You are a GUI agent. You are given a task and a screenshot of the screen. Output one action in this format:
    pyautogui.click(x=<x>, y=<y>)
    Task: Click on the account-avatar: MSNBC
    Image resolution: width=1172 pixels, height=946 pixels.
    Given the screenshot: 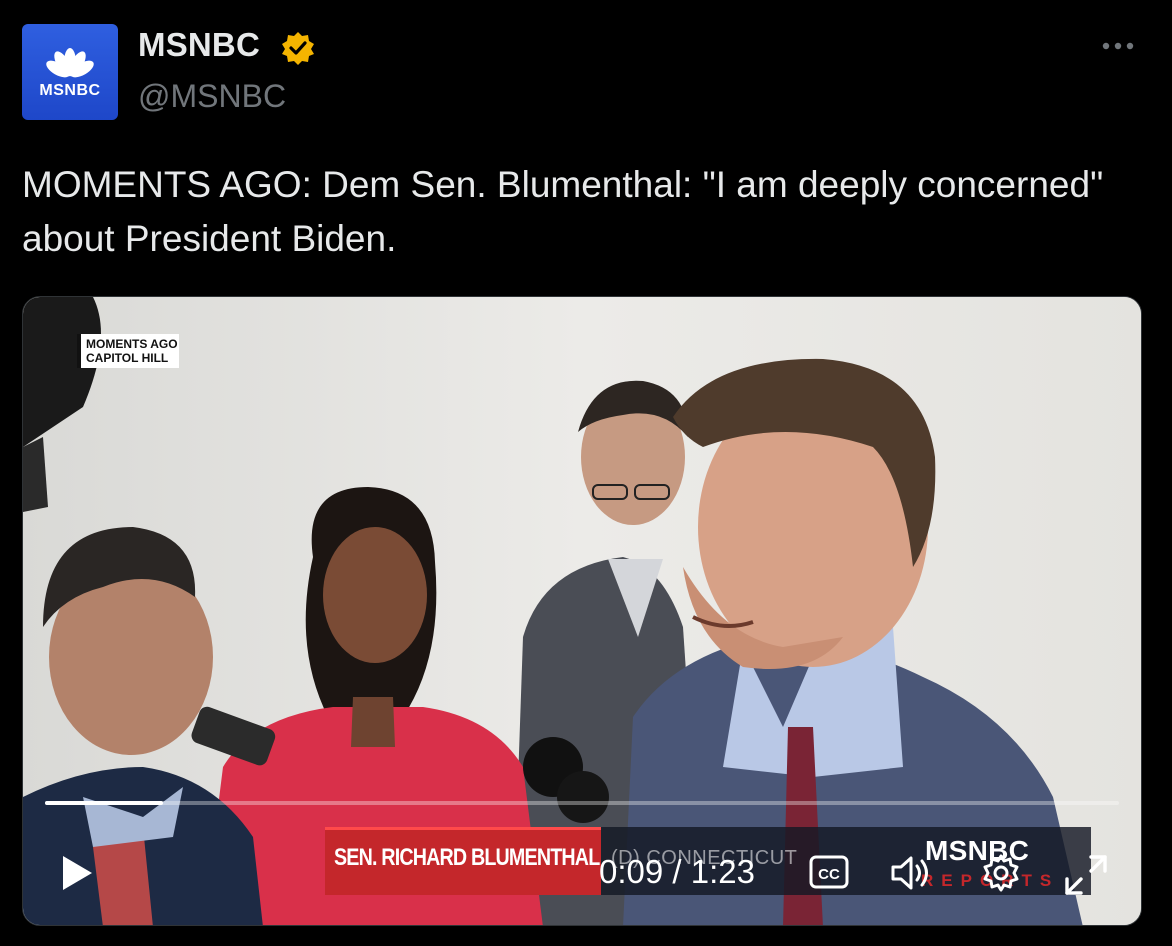 What is the action you would take?
    pyautogui.click(x=70, y=72)
    